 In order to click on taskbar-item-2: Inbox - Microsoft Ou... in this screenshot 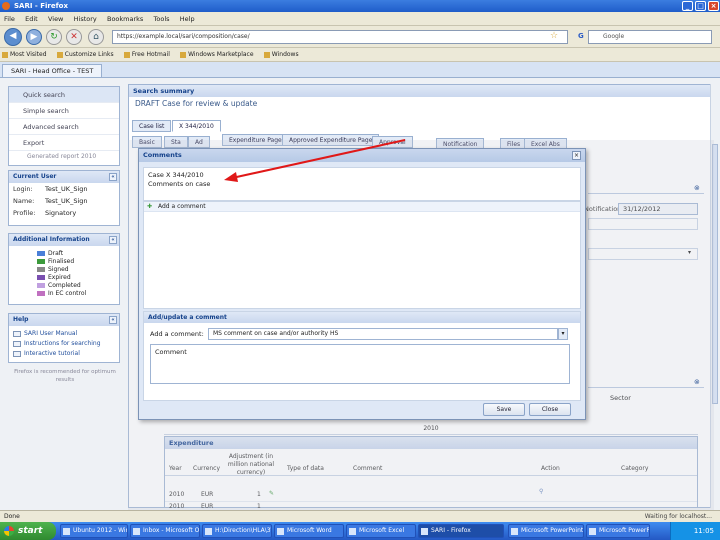, I will do `click(165, 531)`.